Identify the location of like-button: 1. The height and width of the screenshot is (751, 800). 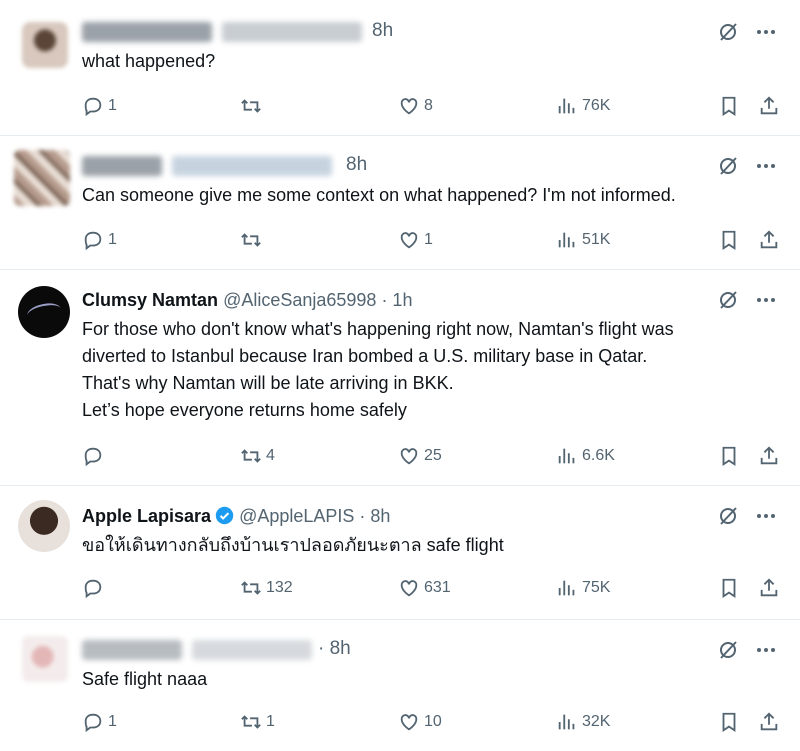
(415, 240).